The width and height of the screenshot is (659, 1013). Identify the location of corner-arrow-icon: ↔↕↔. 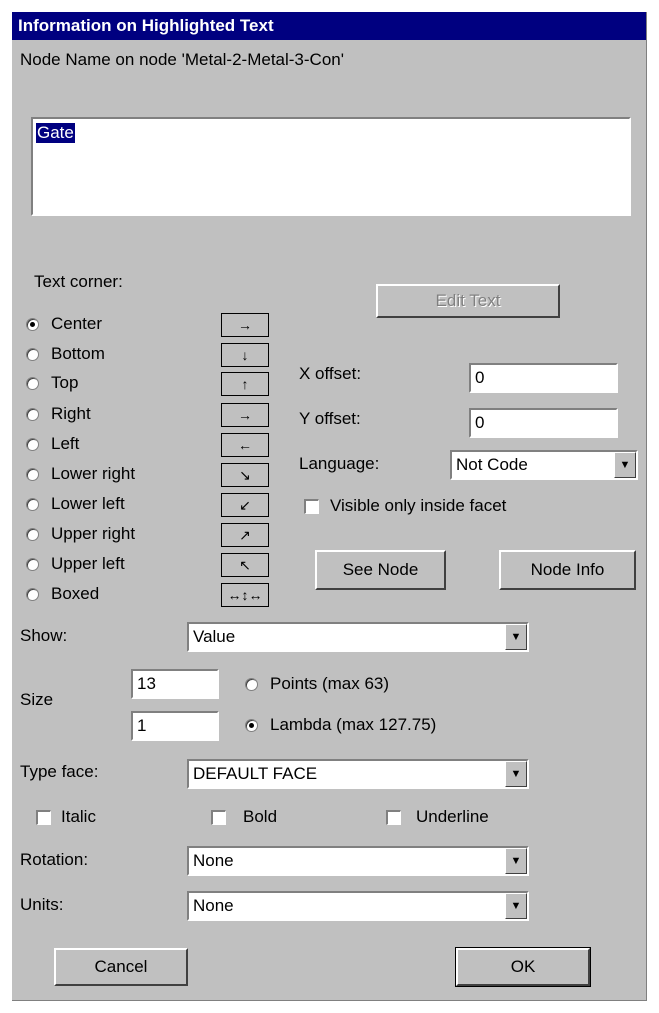
(245, 595).